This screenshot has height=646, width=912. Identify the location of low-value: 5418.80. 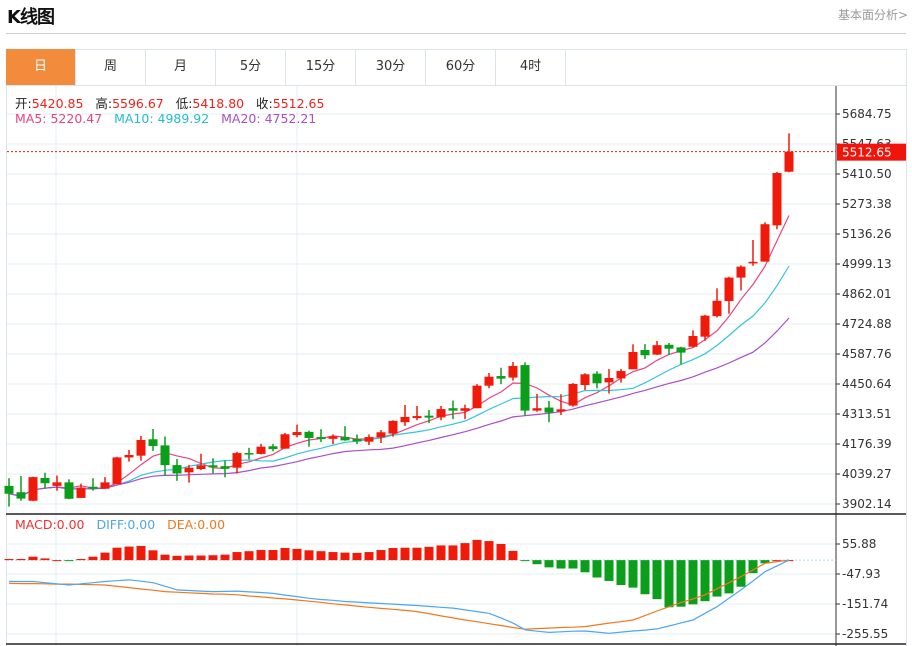
(218, 103).